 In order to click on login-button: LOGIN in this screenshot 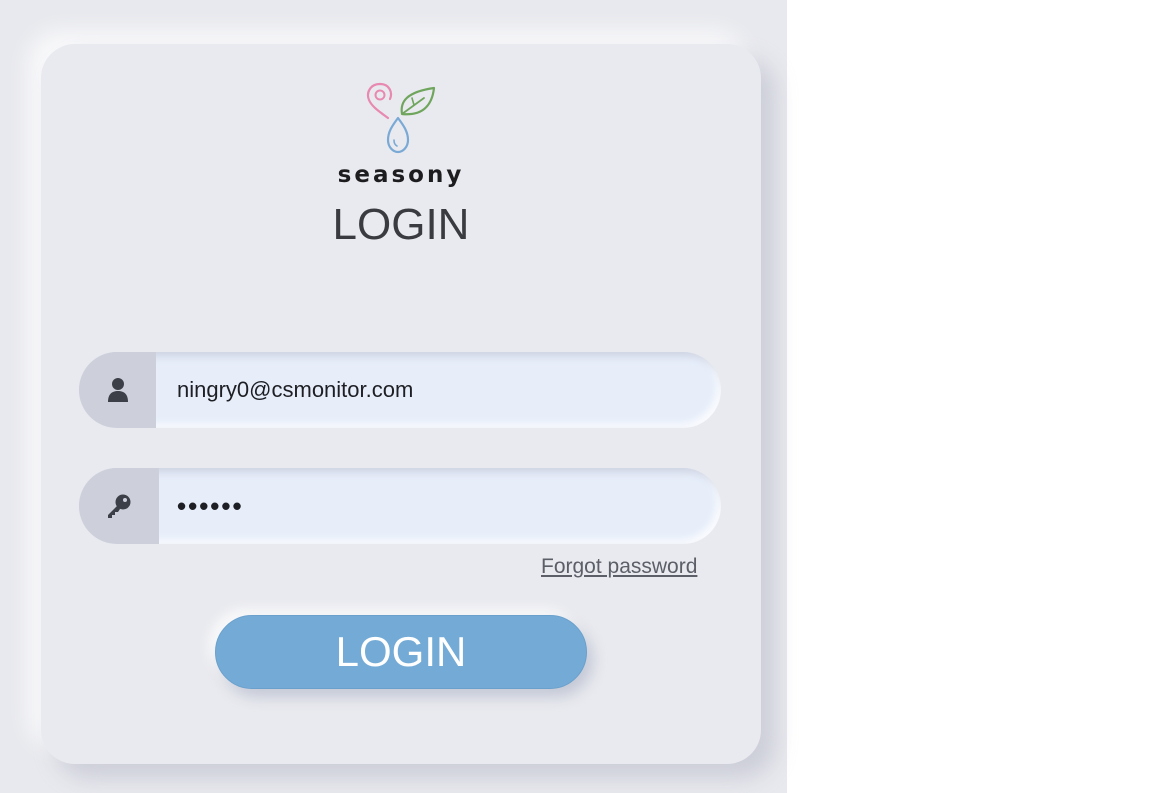, I will do `click(401, 652)`.